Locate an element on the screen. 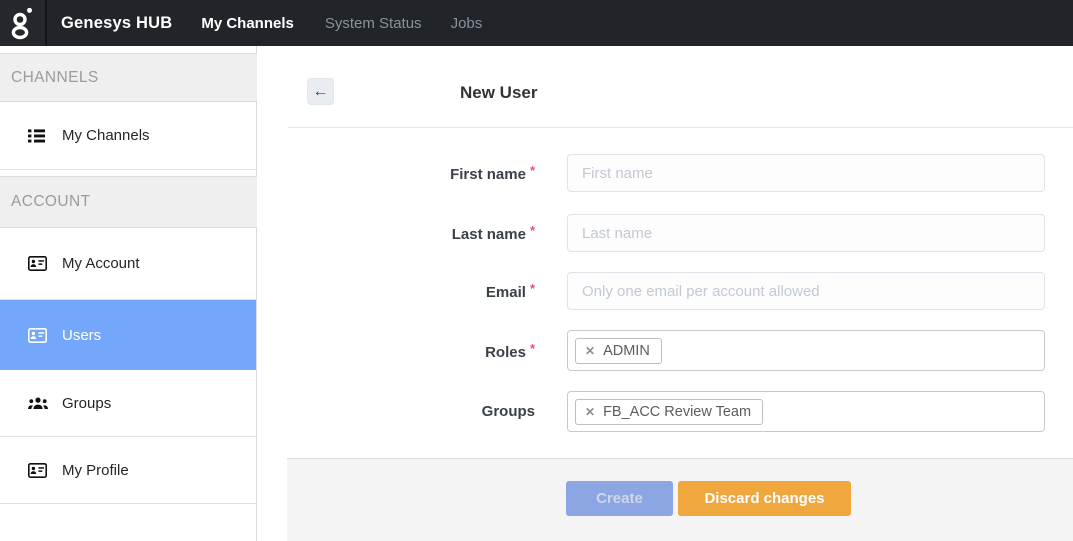 The width and height of the screenshot is (1073, 541). create-button: Create is located at coordinates (619, 498).